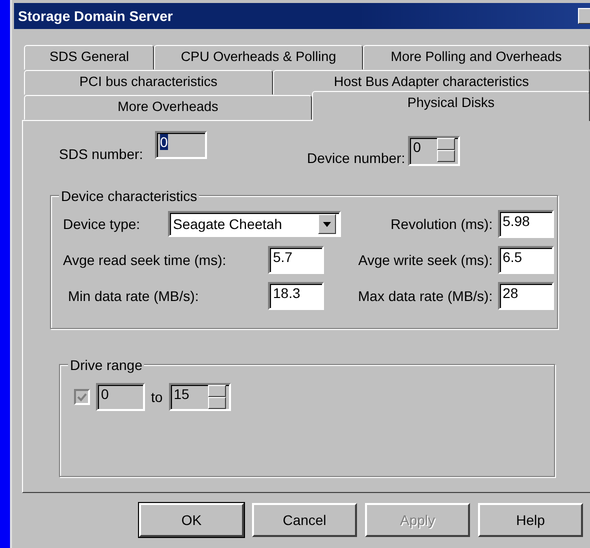 The height and width of the screenshot is (548, 590). What do you see at coordinates (148, 82) in the screenshot?
I see `tab: PCI bus characteristics` at bounding box center [148, 82].